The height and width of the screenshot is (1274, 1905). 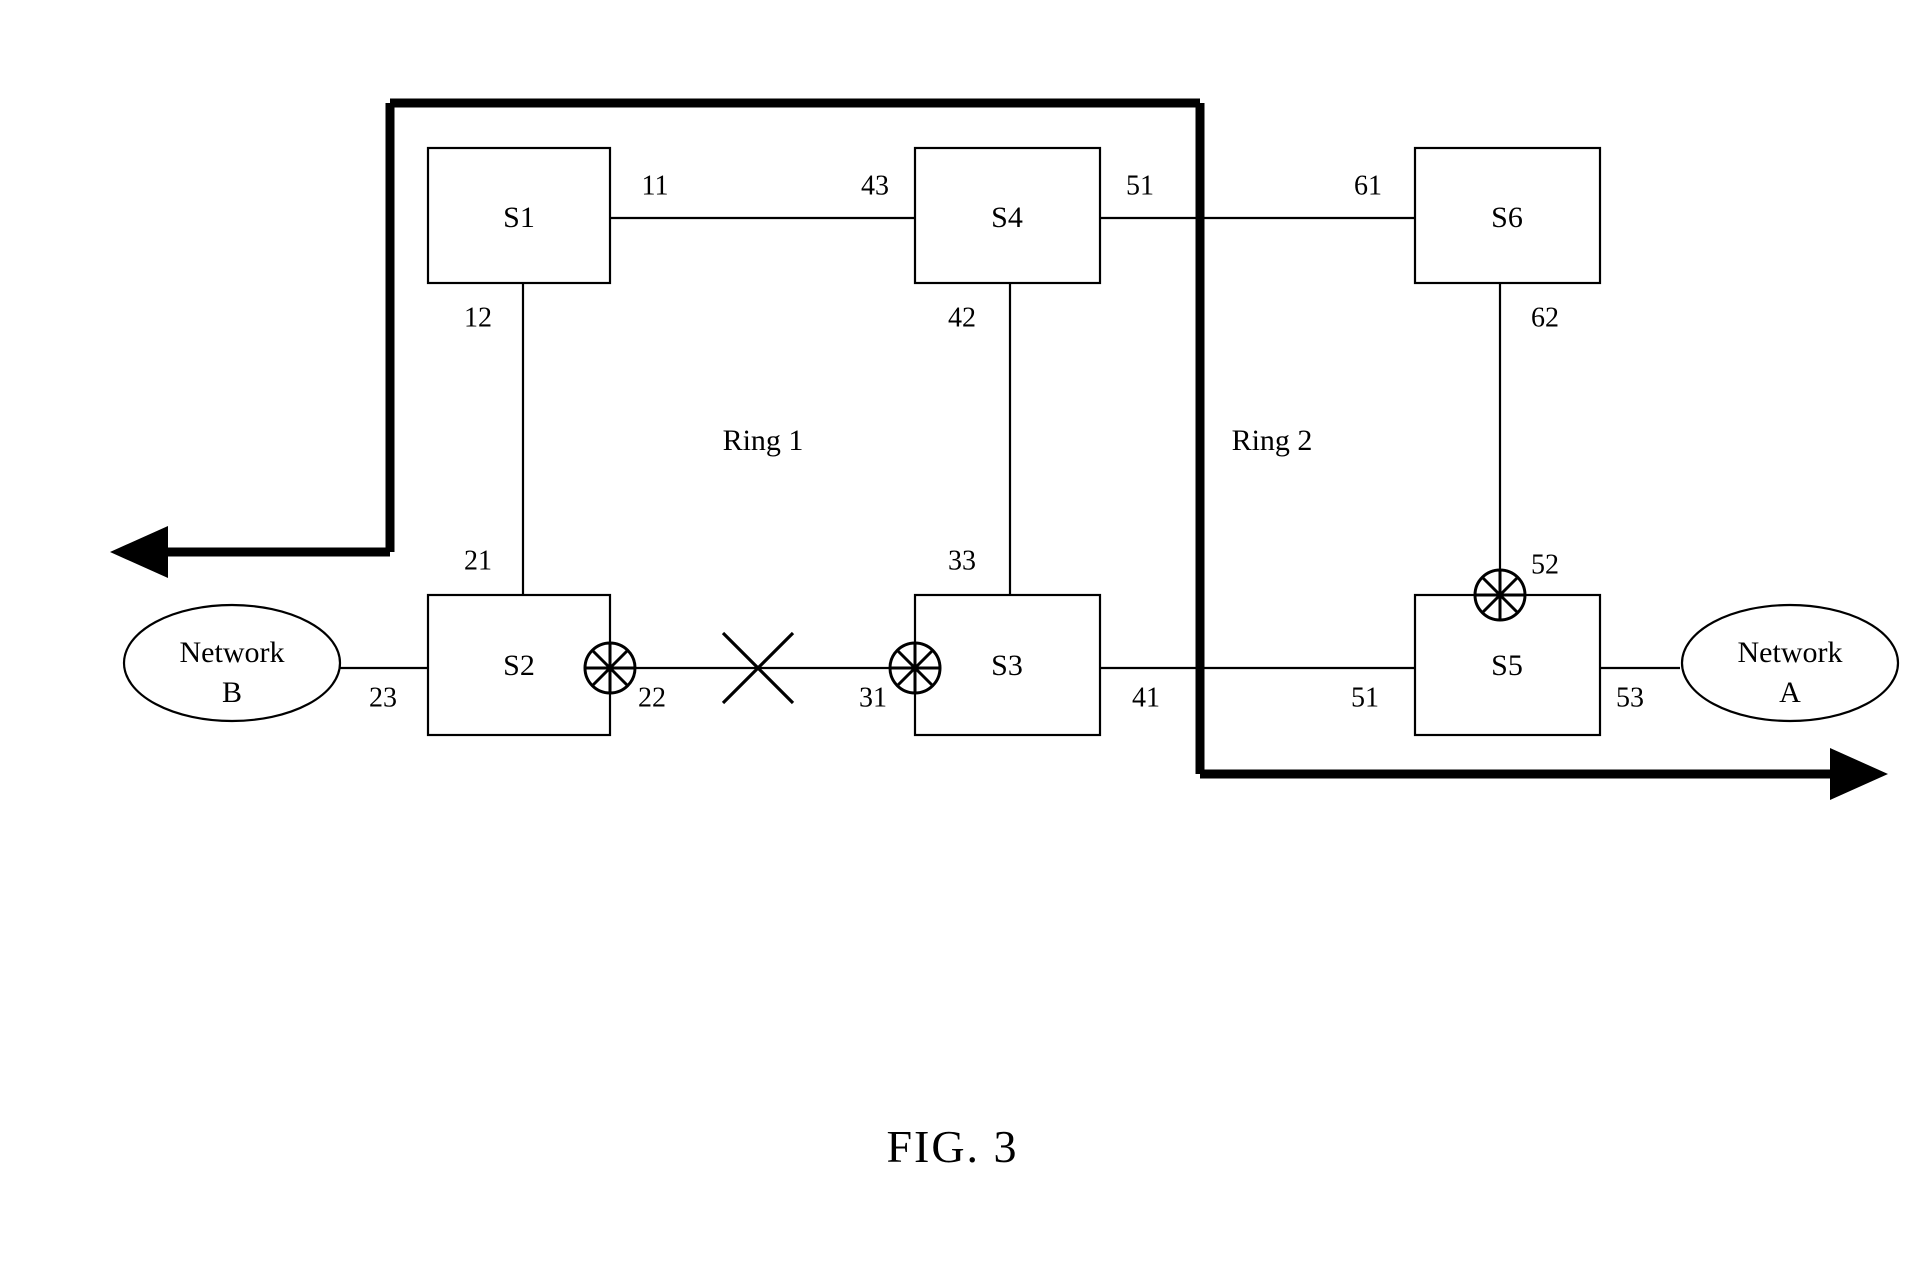 What do you see at coordinates (232, 652) in the screenshot?
I see `cloud-network-b-line1: Network` at bounding box center [232, 652].